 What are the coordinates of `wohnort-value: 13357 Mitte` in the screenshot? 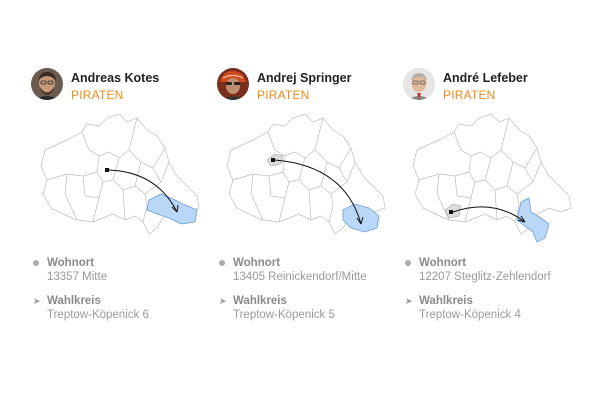 It's located at (77, 277).